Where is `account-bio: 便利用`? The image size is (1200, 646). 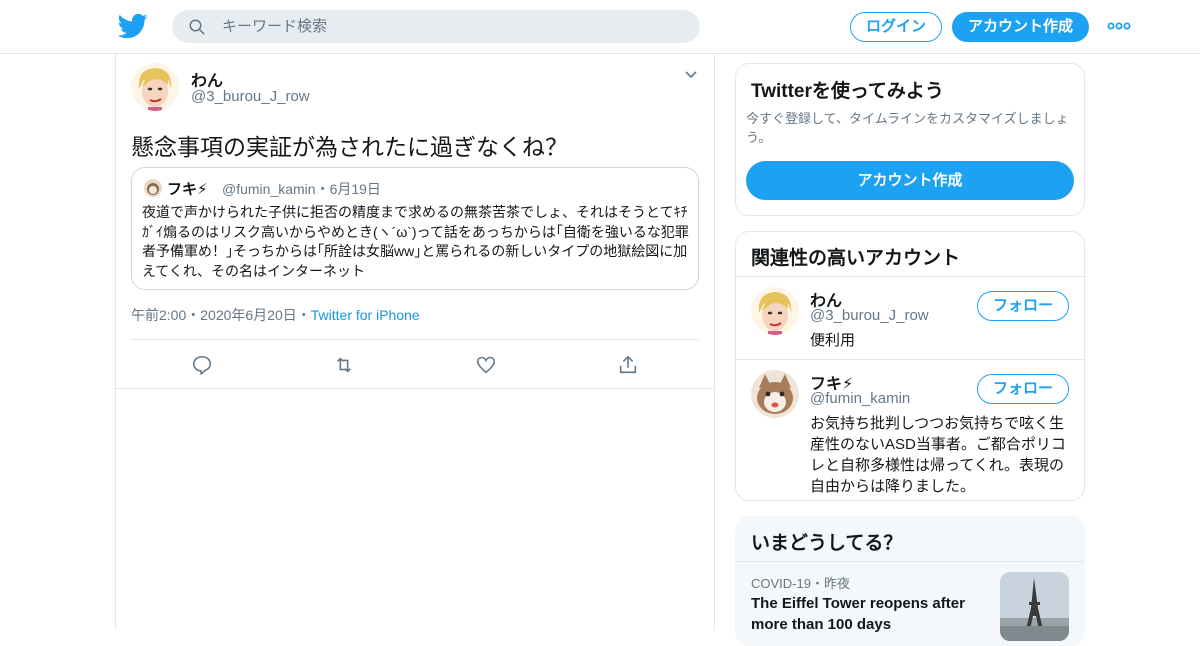
account-bio: 便利用 is located at coordinates (833, 340).